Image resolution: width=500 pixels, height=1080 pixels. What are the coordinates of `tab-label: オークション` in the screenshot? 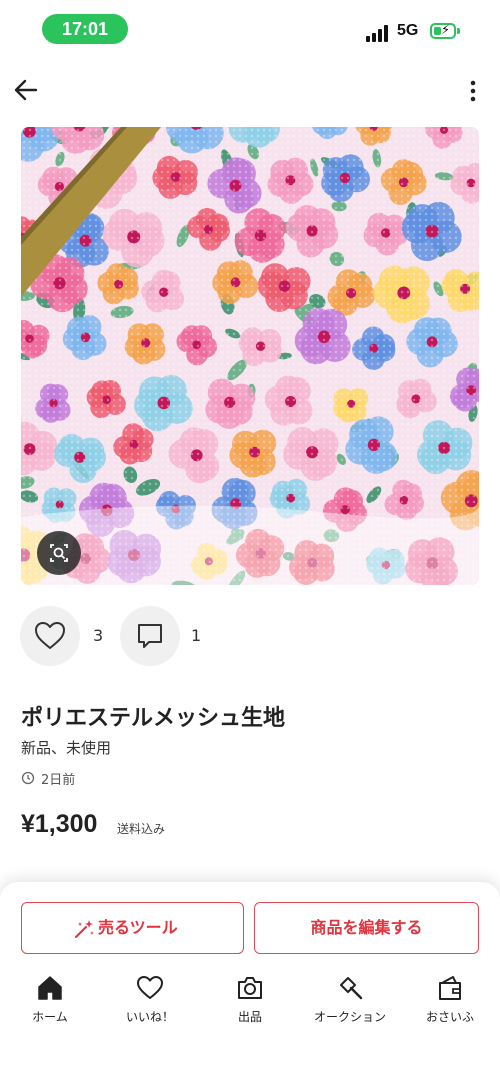 It's located at (349, 1017).